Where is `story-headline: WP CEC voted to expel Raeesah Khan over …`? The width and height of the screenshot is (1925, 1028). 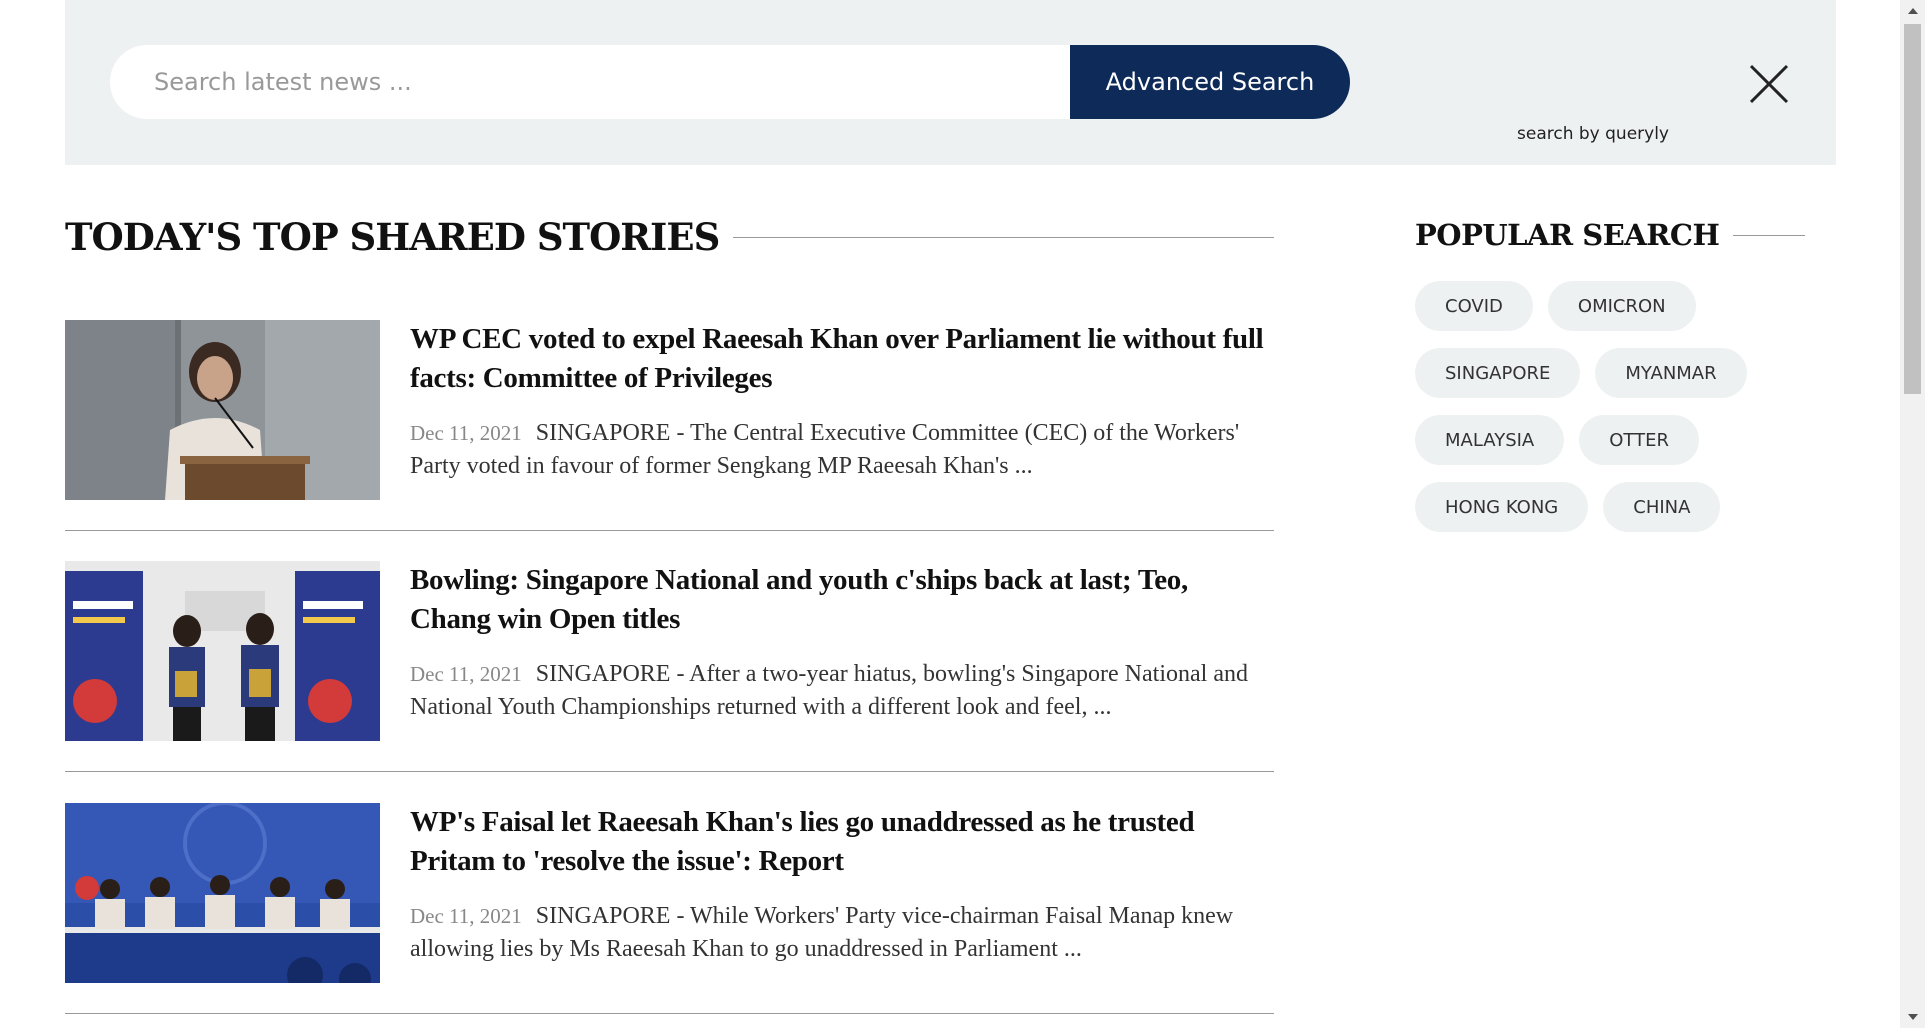 story-headline: WP CEC voted to expel Raeesah Khan over … is located at coordinates (842, 359).